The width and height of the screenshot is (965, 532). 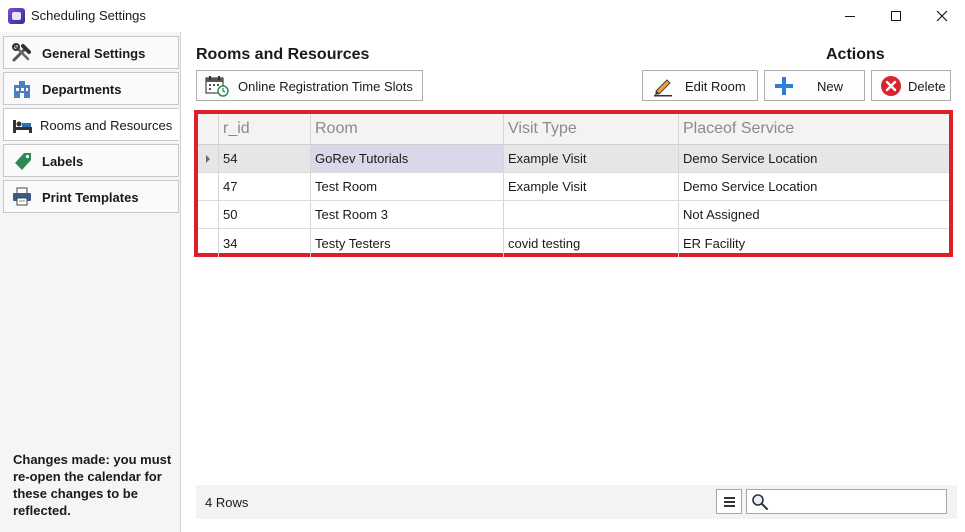 I want to click on sidebar-item-label: Rooms and Resources, so click(x=106, y=125).